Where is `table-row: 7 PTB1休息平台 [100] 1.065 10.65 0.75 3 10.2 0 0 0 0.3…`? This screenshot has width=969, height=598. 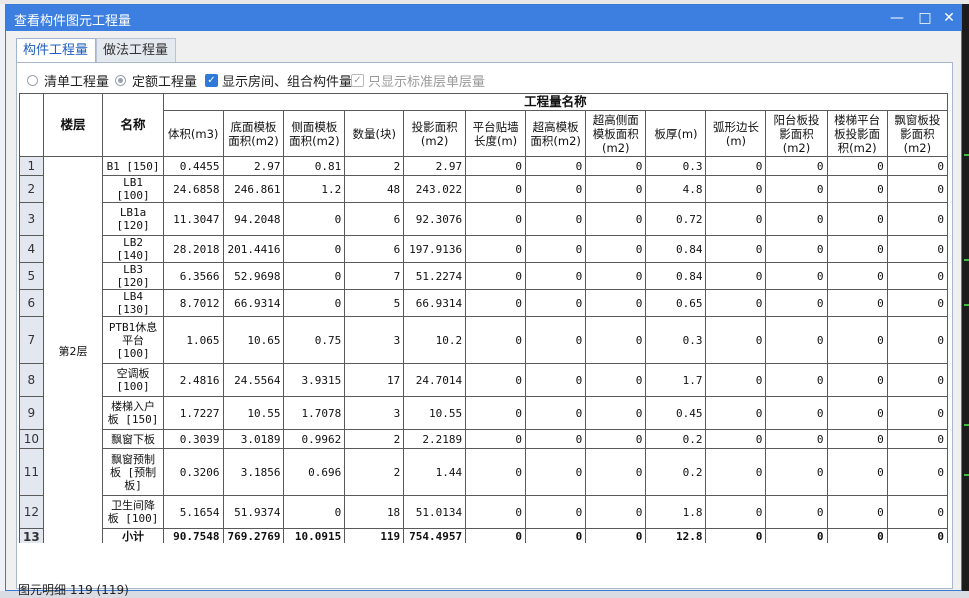 table-row: 7 PTB1休息平台 [100] 1.065 10.65 0.75 3 10.2 0 0 0 0.3… is located at coordinates (483, 340).